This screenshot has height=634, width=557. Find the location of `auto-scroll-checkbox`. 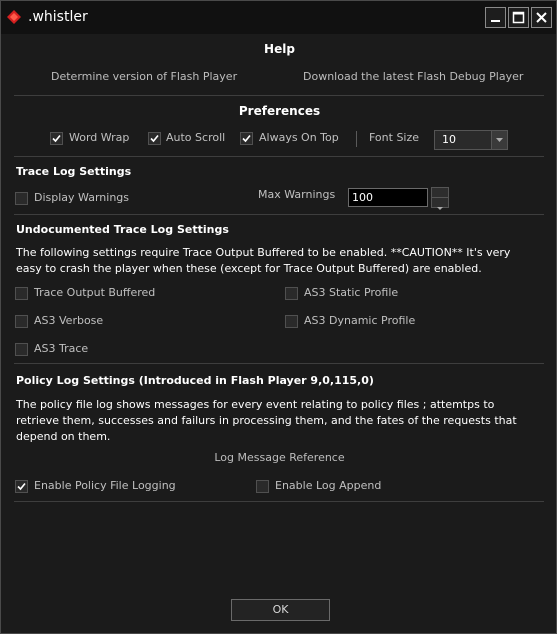

auto-scroll-checkbox is located at coordinates (154, 138).